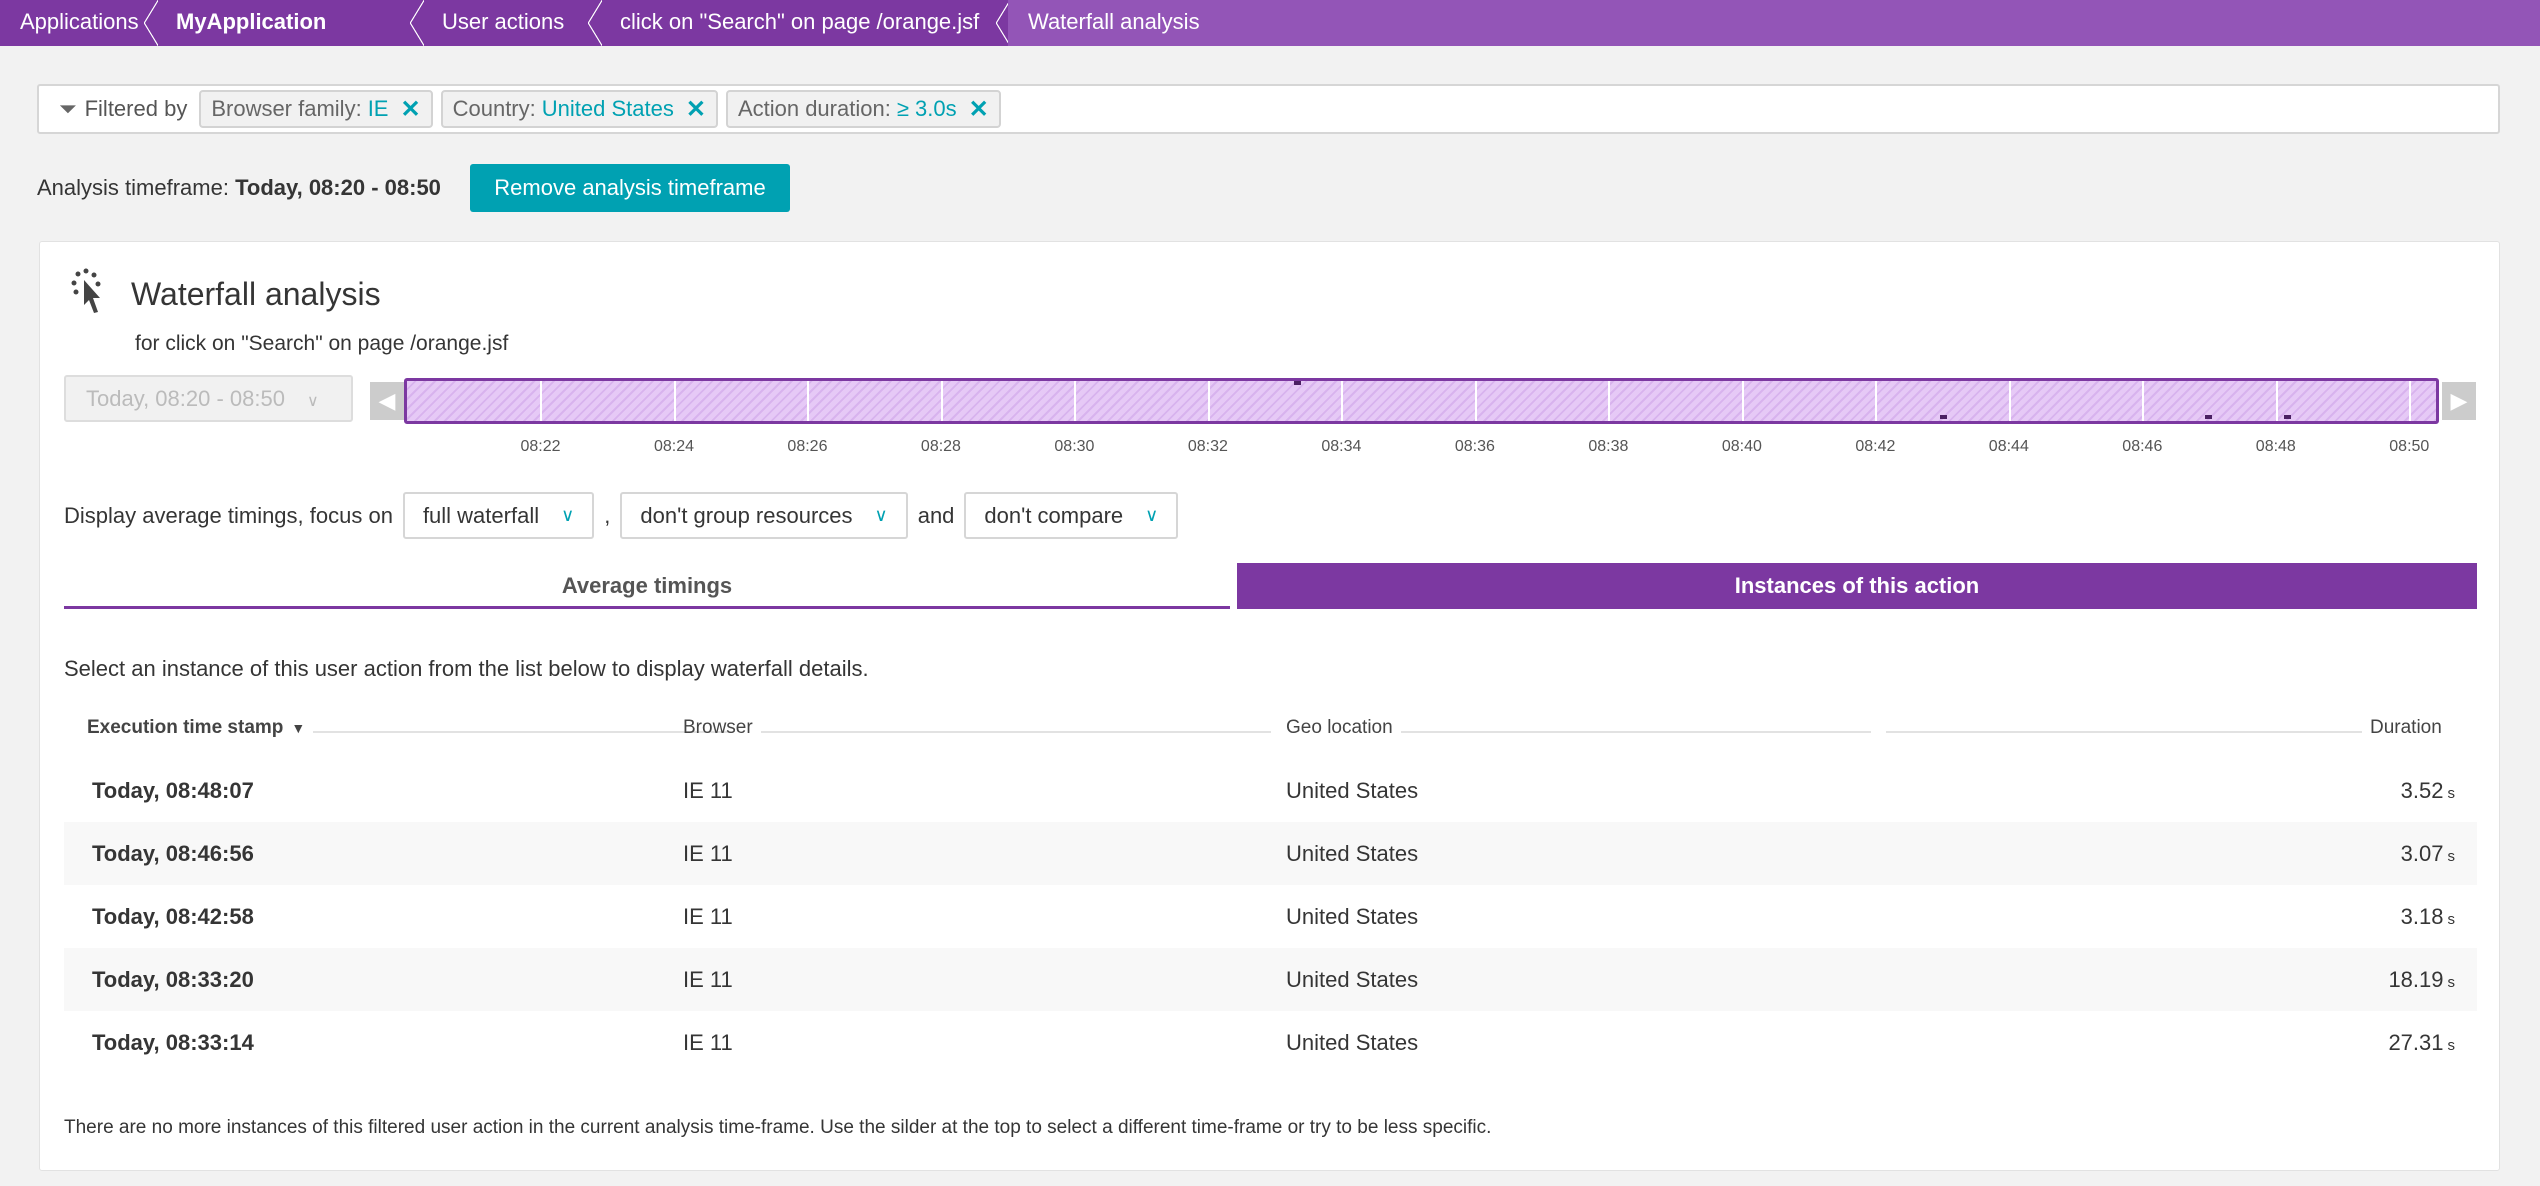 Image resolution: width=2540 pixels, height=1186 pixels. I want to click on chip-value: United States, so click(607, 108).